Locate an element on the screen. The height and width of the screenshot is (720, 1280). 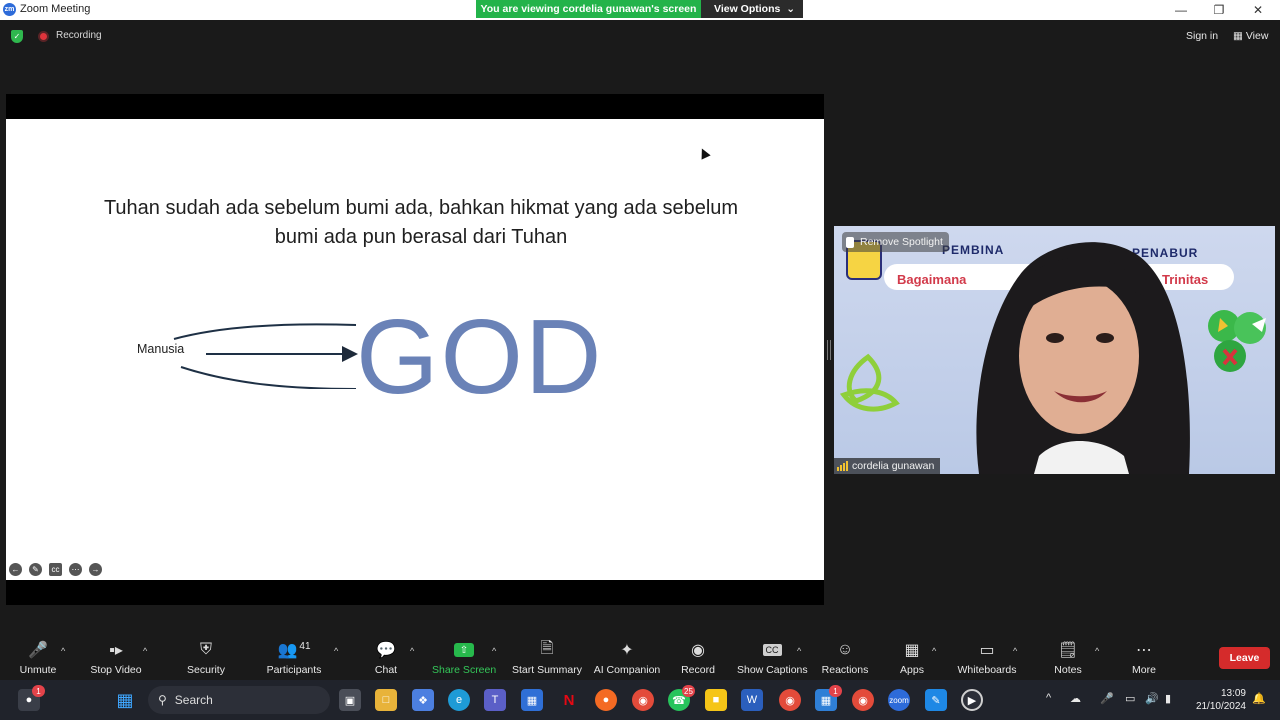
apps-button: ▦ Apps is located at coordinates (912, 658).